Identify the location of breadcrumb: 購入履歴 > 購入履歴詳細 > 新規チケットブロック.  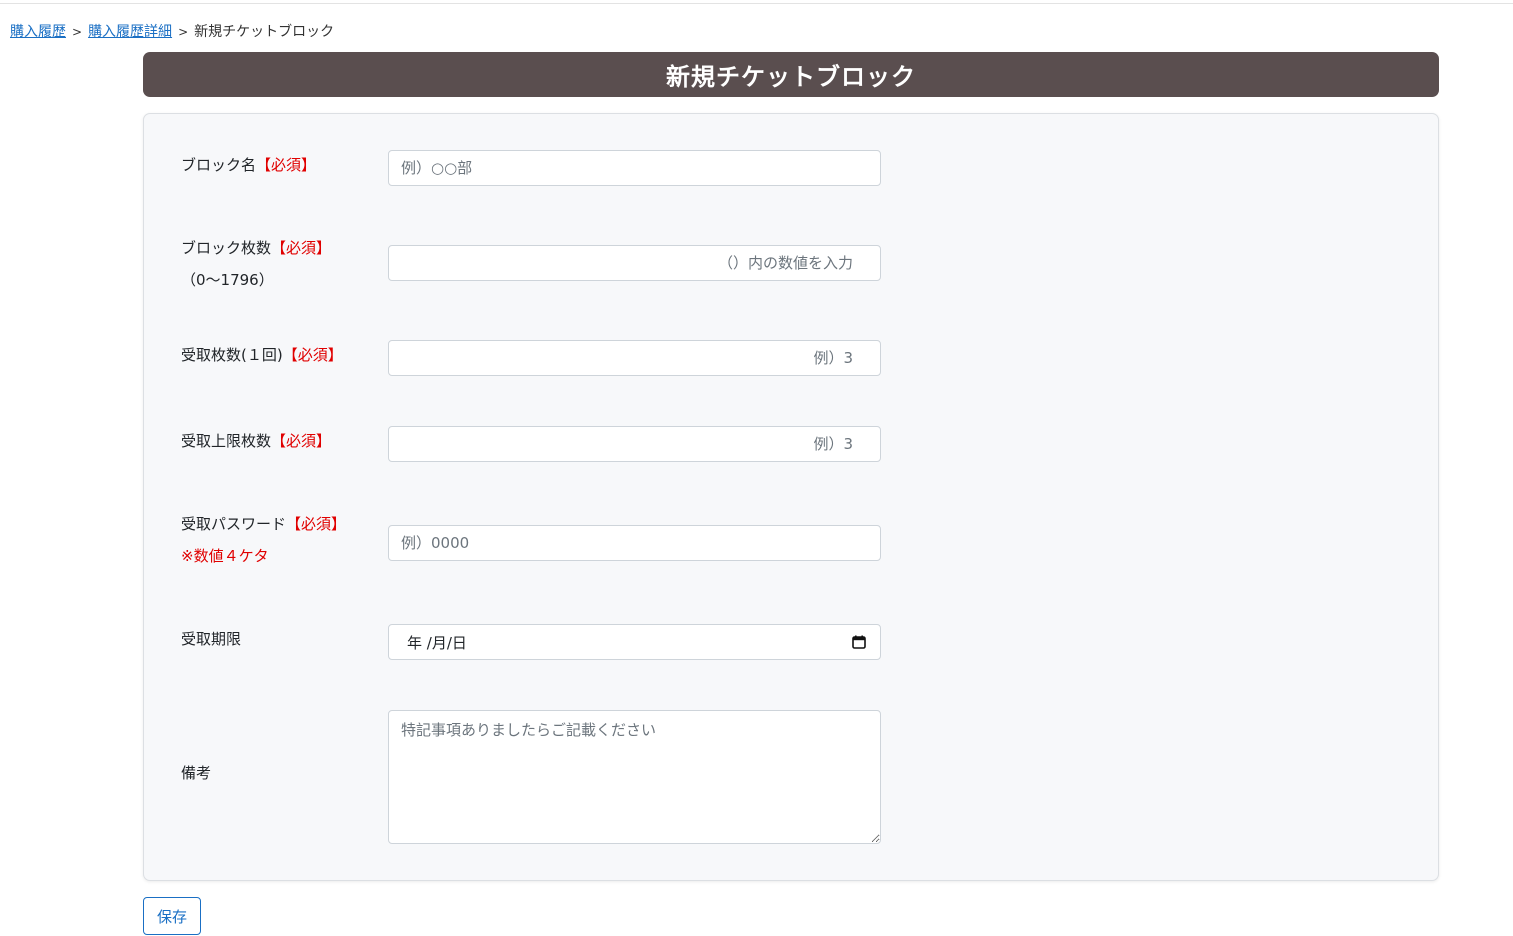
(172, 32).